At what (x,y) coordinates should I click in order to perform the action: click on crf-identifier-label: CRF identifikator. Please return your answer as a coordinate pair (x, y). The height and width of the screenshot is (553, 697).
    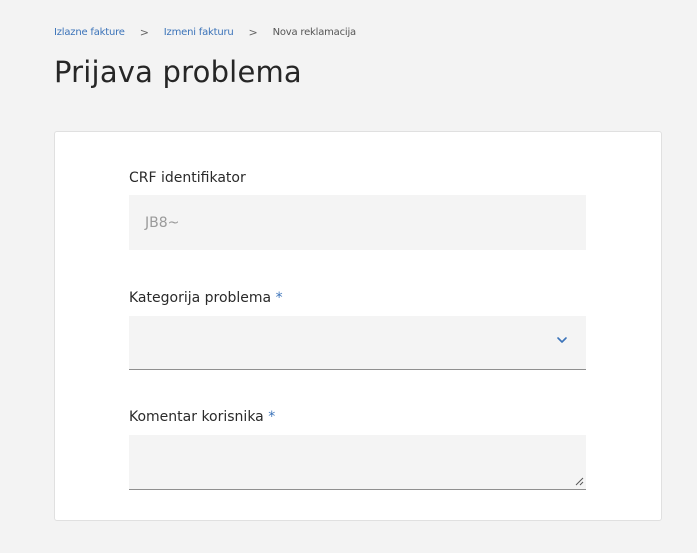
    Looking at the image, I should click on (187, 178).